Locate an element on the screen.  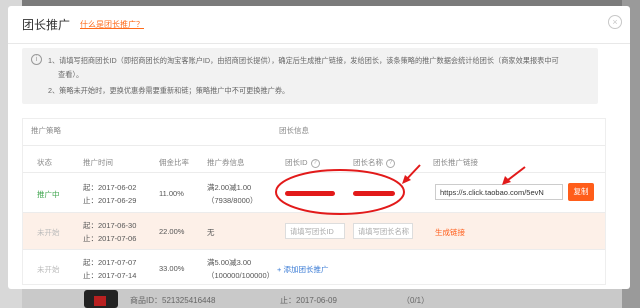
row-commission: 22.00% is located at coordinates (172, 231).